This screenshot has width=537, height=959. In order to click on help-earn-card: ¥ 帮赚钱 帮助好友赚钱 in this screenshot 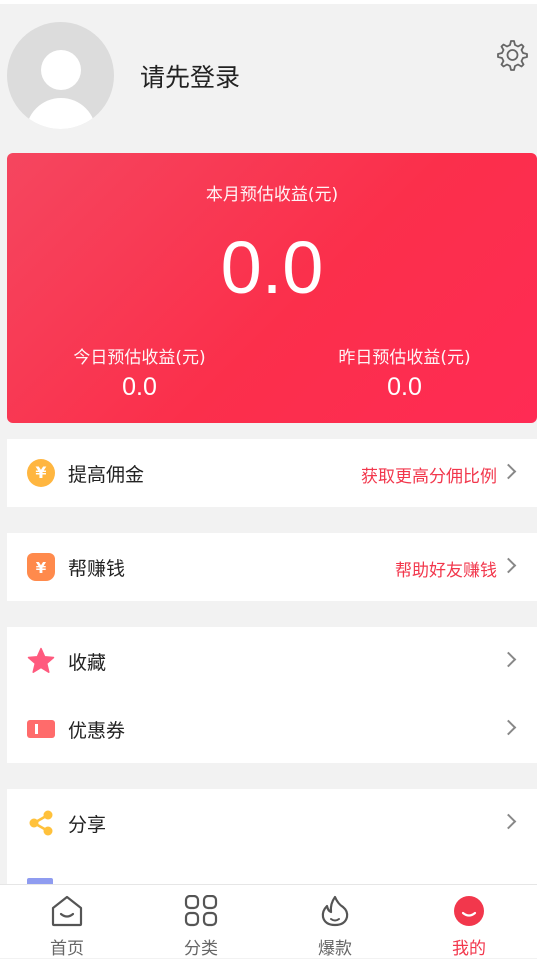, I will do `click(272, 567)`.